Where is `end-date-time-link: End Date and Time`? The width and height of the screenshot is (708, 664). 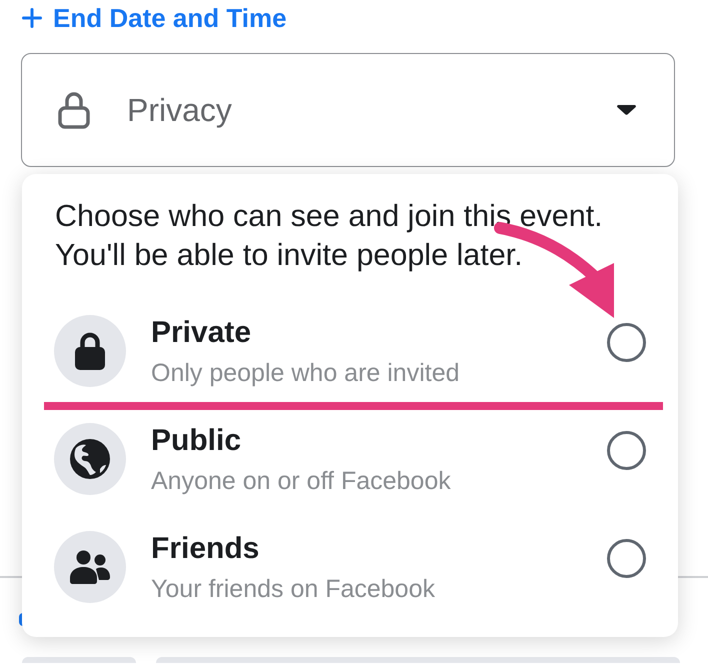
end-date-time-link: End Date and Time is located at coordinates (154, 18).